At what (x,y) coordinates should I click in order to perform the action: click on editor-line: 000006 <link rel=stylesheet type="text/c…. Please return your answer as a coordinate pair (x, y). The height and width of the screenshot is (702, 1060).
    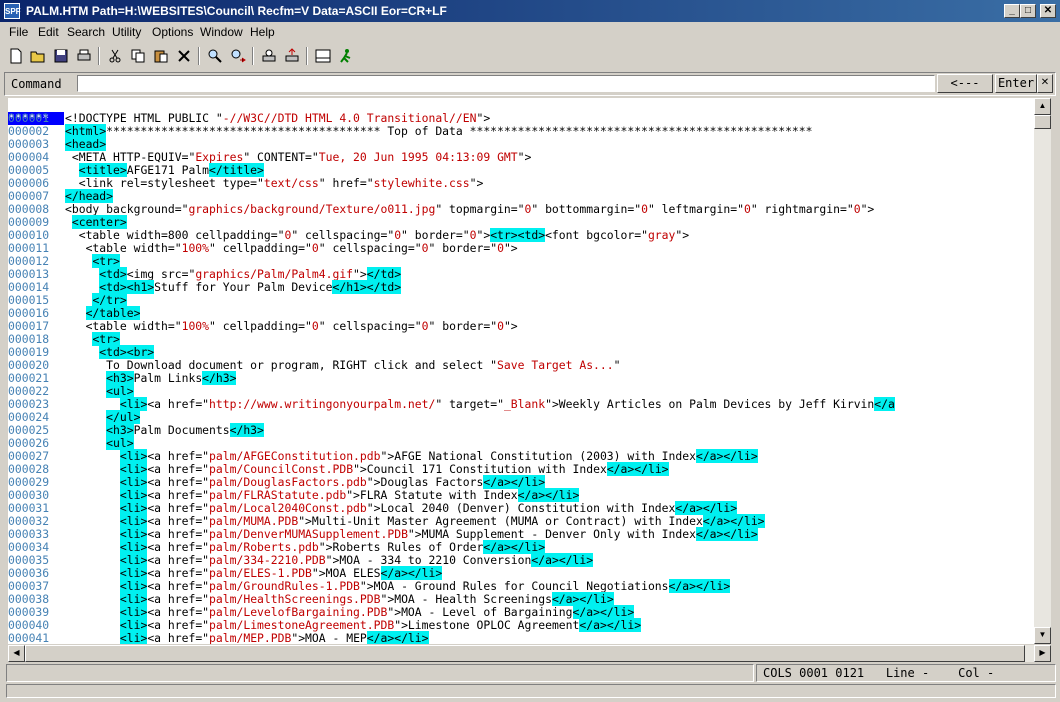
    Looking at the image, I should click on (521, 183).